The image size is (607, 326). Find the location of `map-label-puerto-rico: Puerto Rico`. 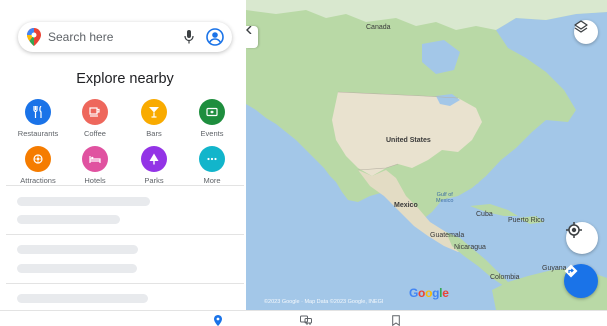

map-label-puerto-rico: Puerto Rico is located at coordinates (526, 220).